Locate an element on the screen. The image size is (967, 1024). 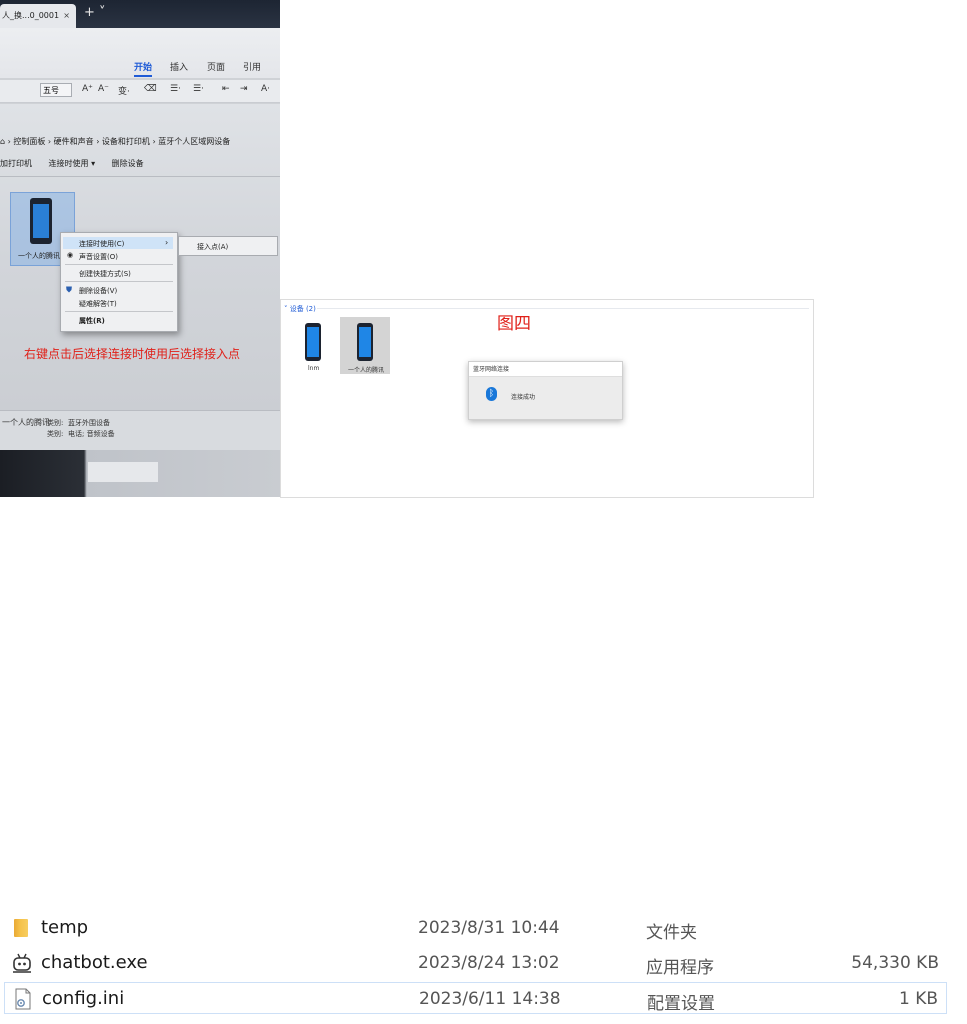
bluetooth-connection-dialog: 蓝牙网络连接 ᛒ 连接成功 is located at coordinates (545, 390).